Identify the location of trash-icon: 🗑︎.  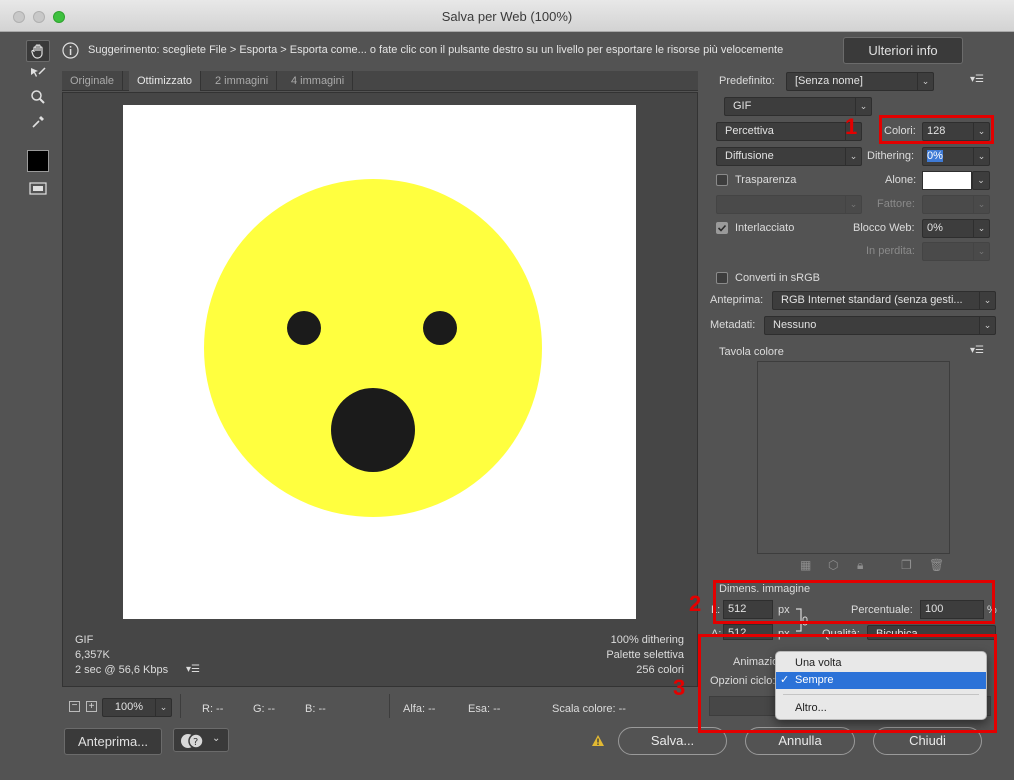
(936, 565).